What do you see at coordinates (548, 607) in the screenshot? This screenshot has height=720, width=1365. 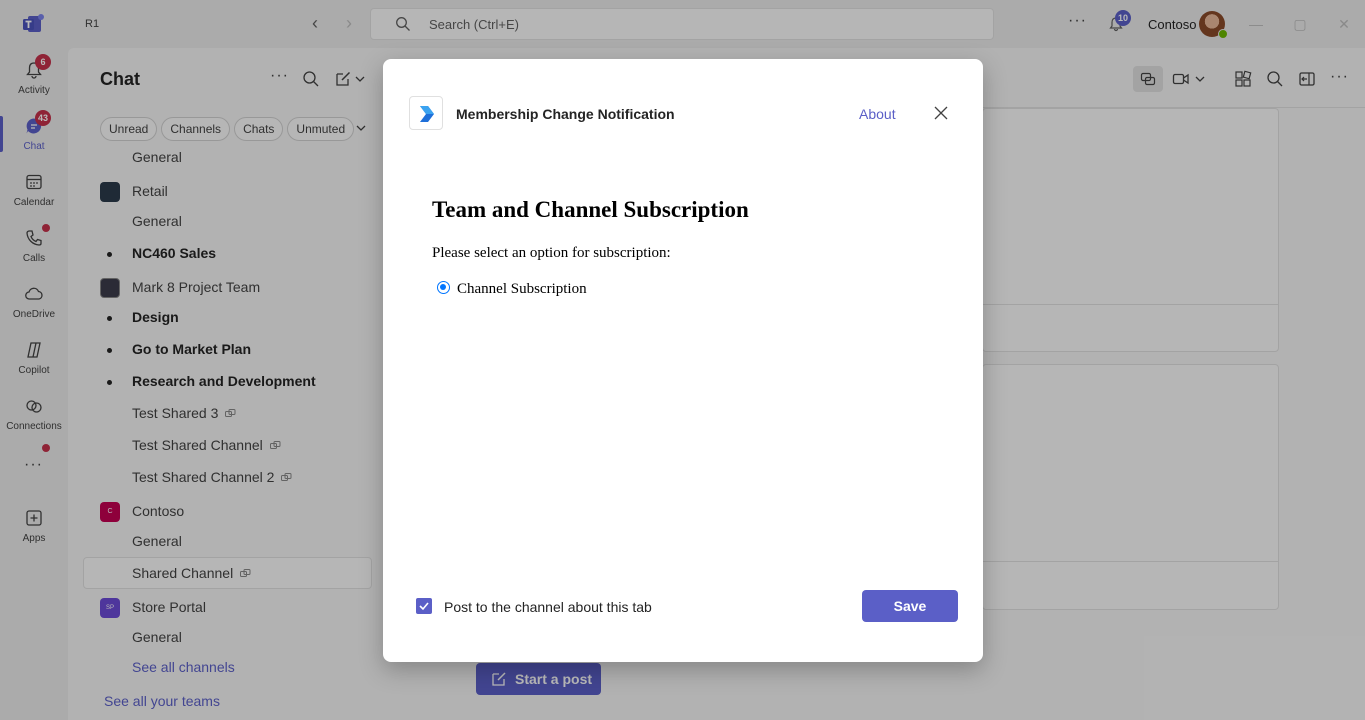 I see `checkbox-label: Post to the channel about this tab` at bounding box center [548, 607].